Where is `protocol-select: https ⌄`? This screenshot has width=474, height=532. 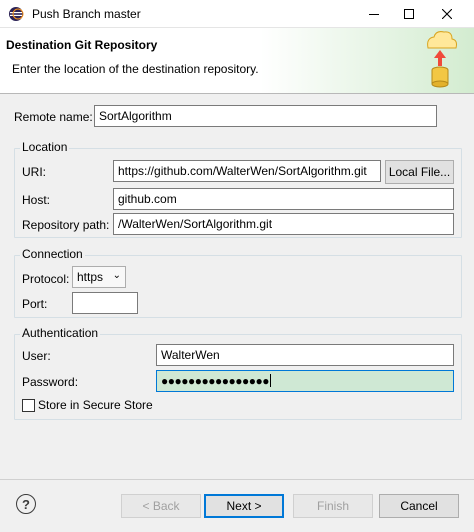
protocol-select: https ⌄ is located at coordinates (99, 277).